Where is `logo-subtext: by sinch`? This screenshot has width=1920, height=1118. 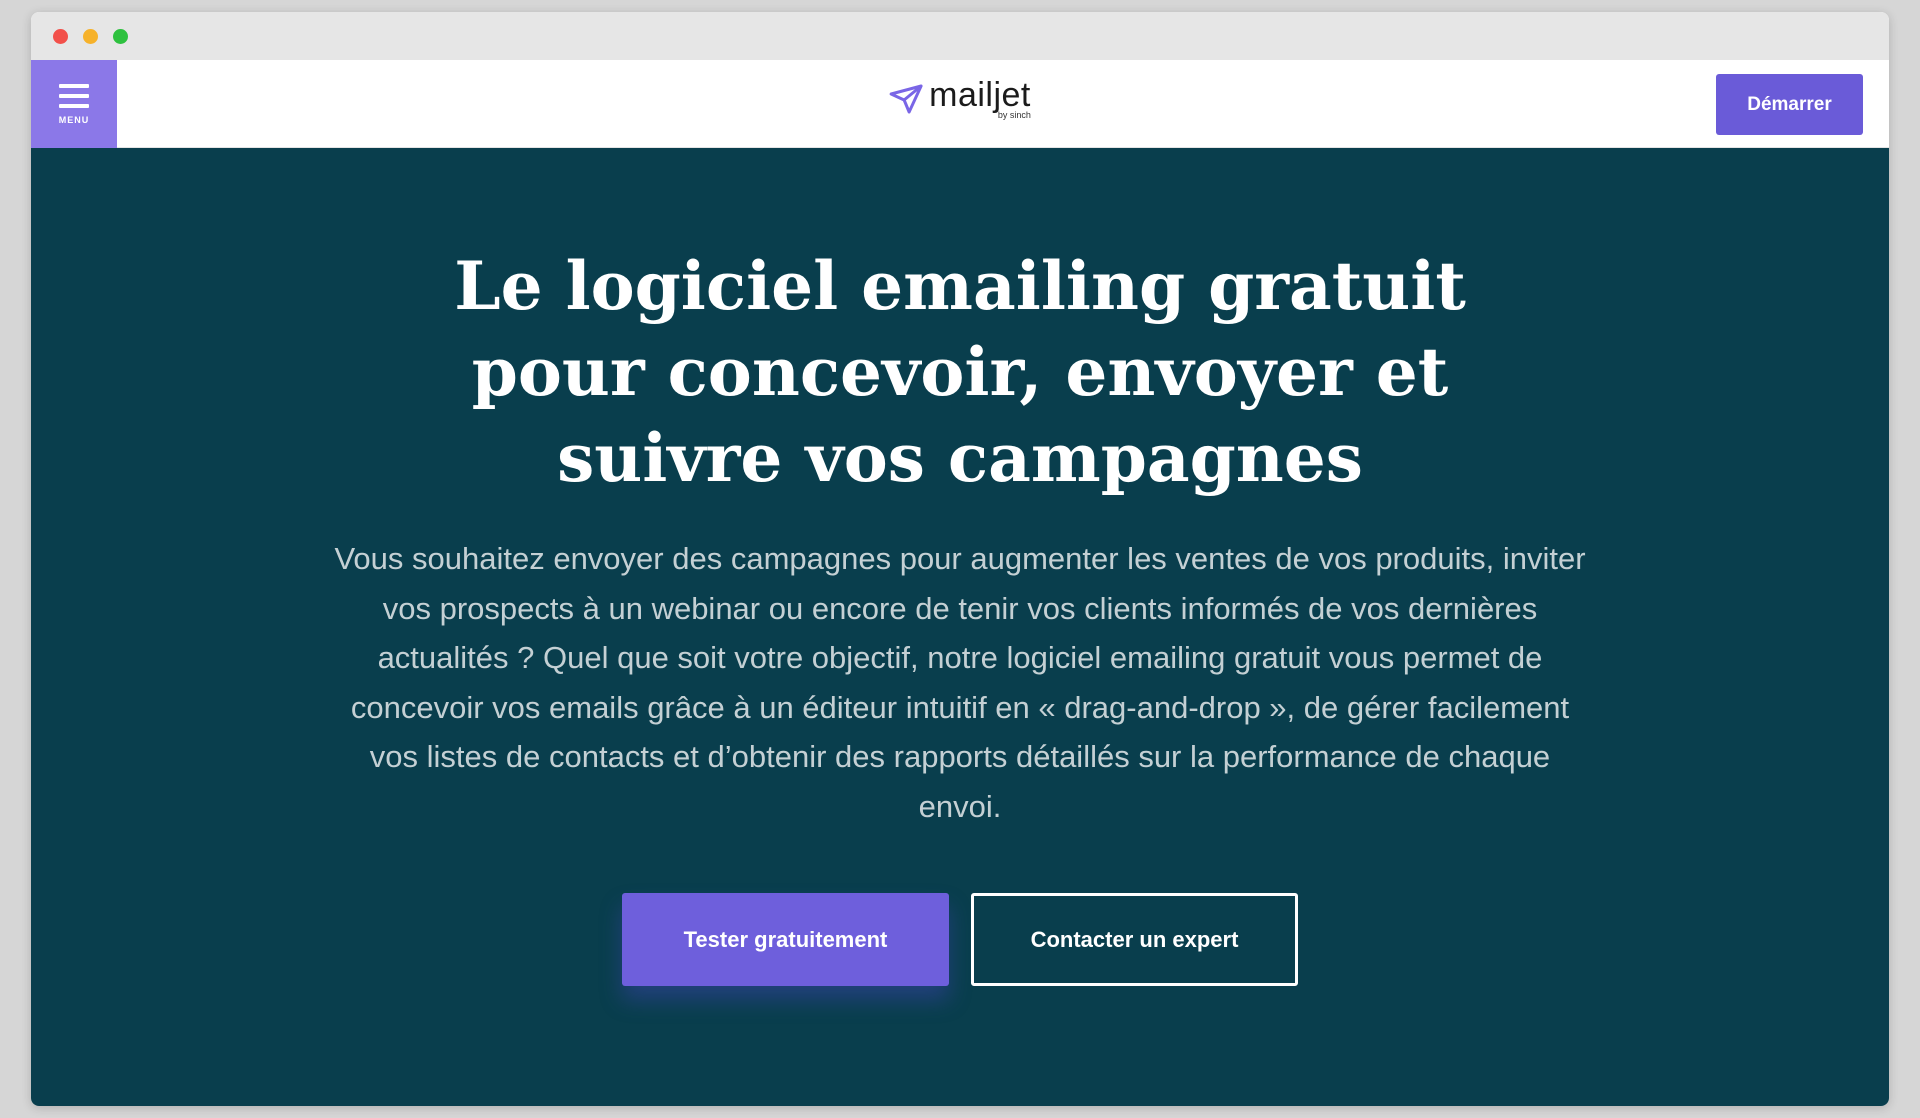
logo-subtext: by sinch is located at coordinates (1014, 115).